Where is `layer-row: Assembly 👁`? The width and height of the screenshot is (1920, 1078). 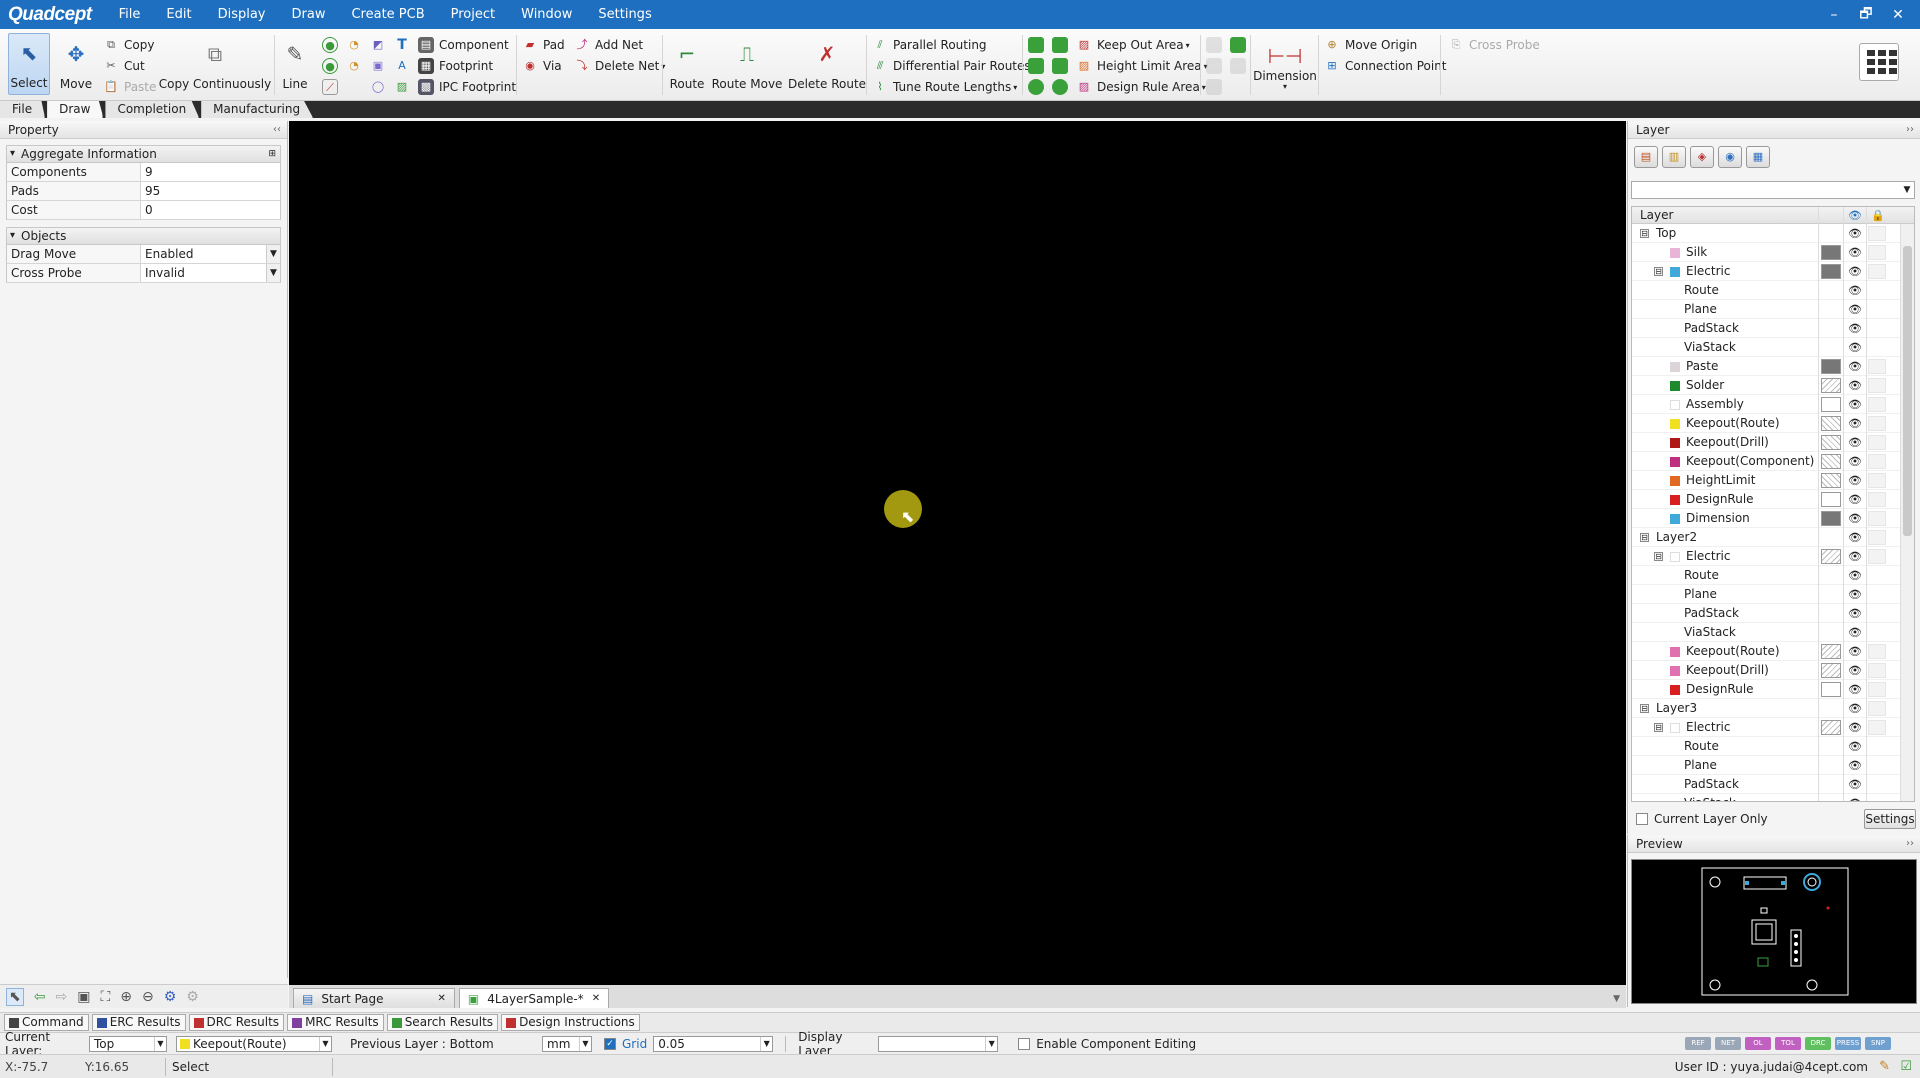 layer-row: Assembly 👁 is located at coordinates (1773, 404).